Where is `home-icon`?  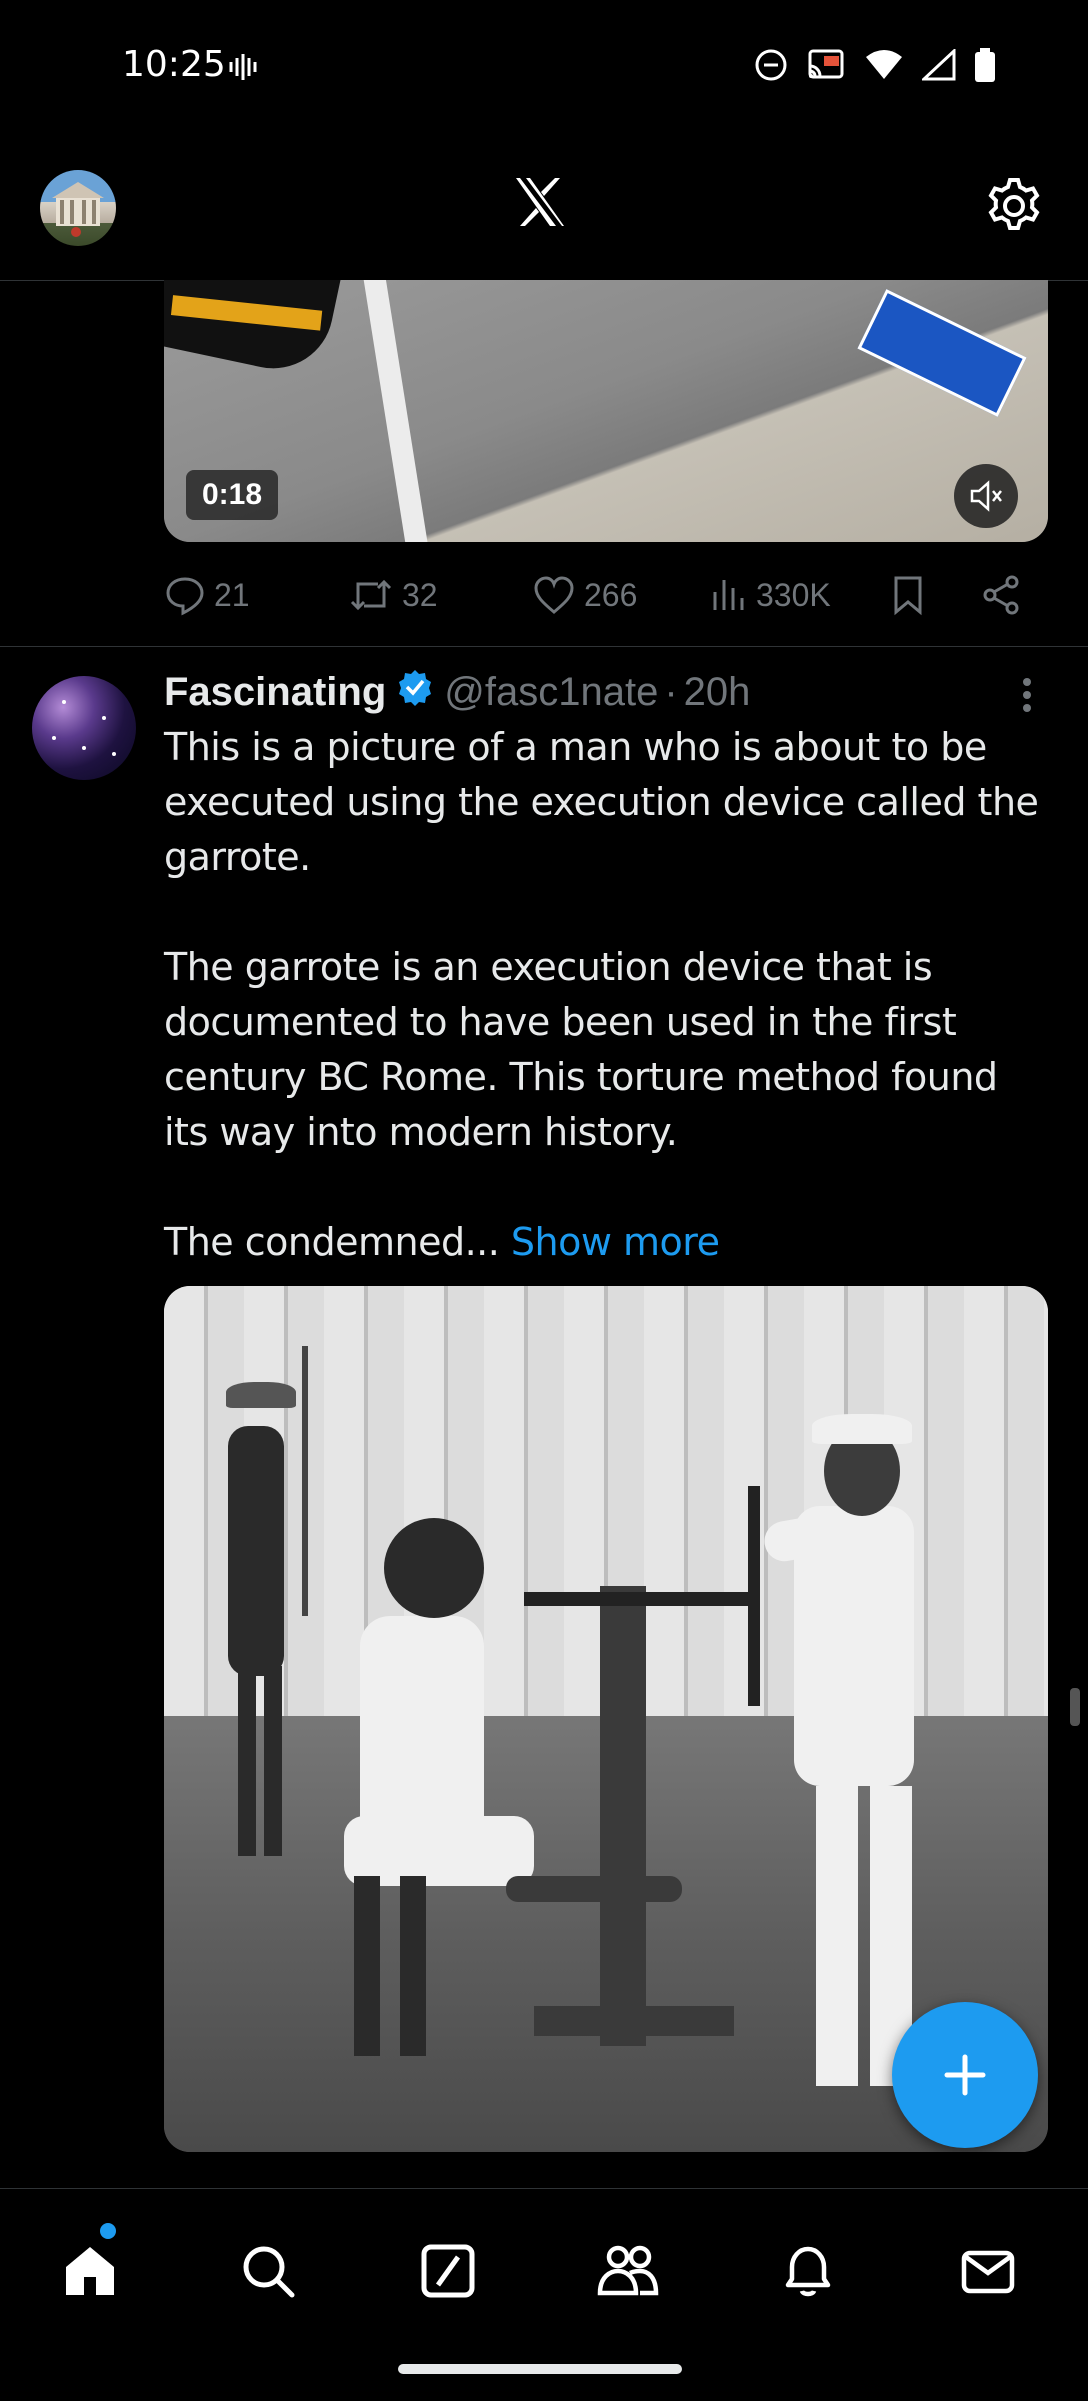 home-icon is located at coordinates (90, 2271).